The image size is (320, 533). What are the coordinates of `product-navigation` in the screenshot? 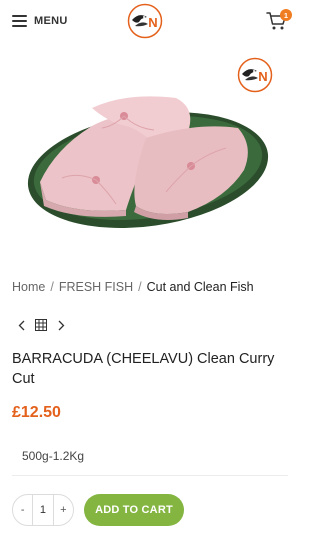 It's located at (41, 325).